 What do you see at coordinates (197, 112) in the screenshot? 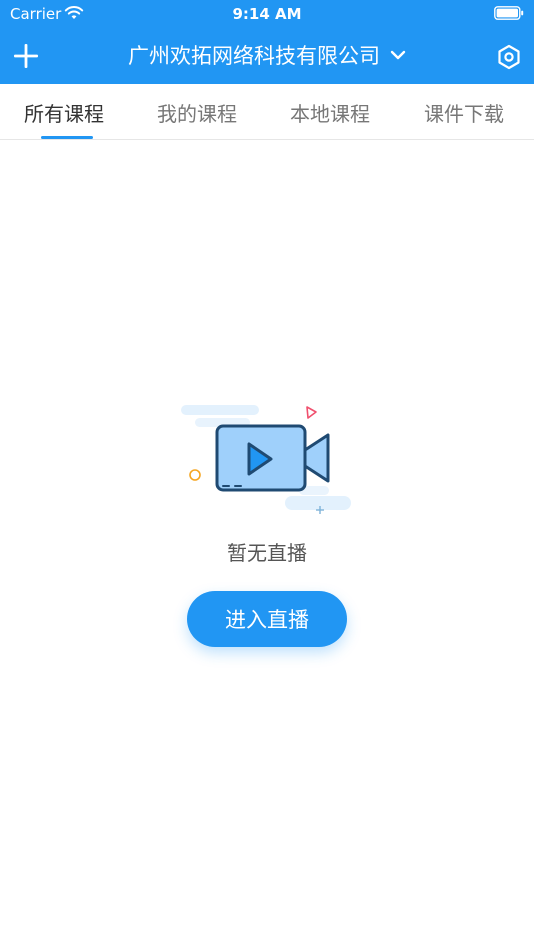
I see `tab-my-courses: 我的课程` at bounding box center [197, 112].